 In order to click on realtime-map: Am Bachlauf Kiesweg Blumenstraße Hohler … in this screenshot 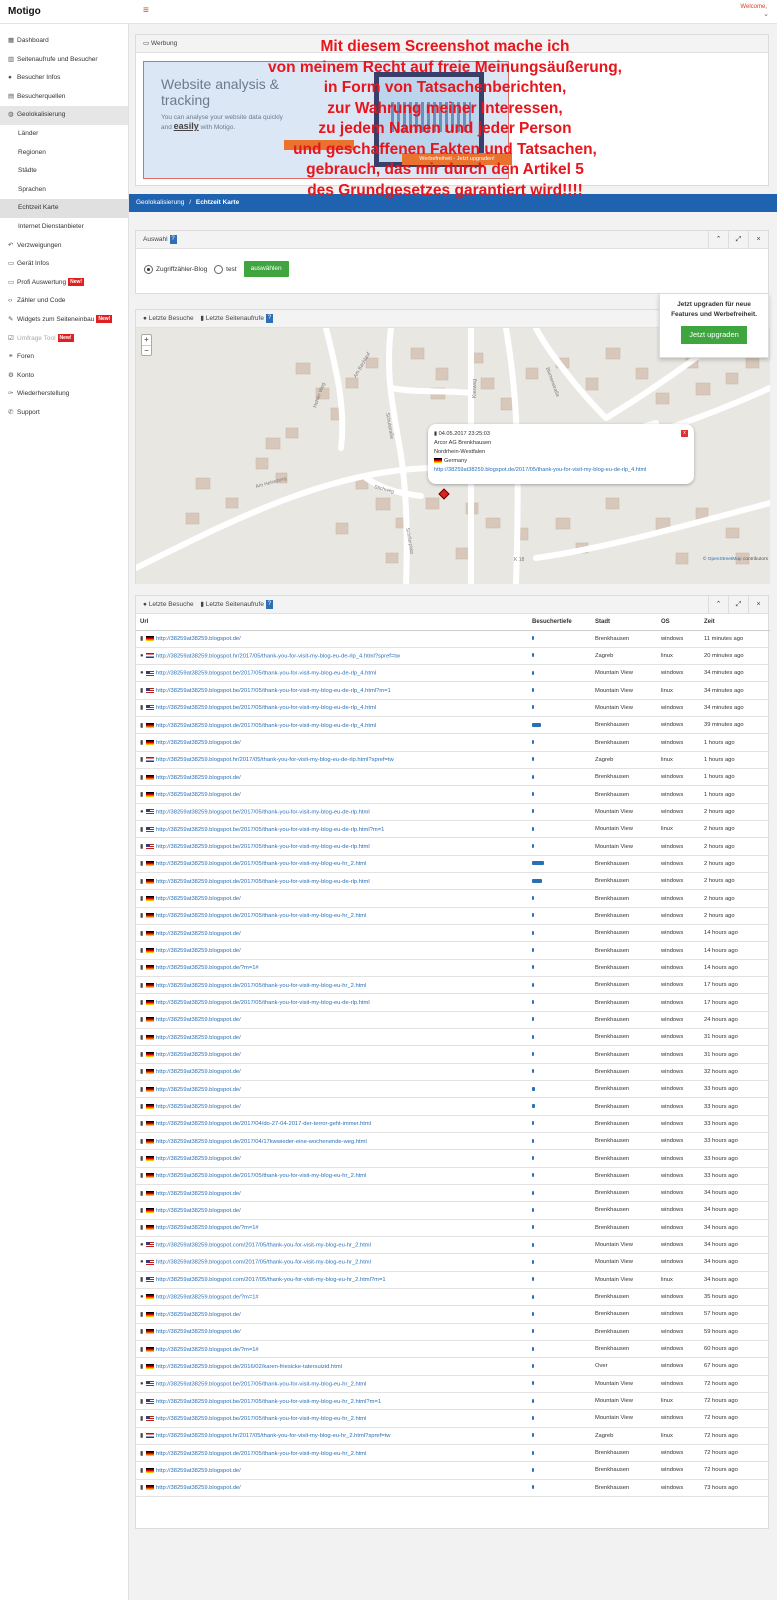, I will do `click(453, 456)`.